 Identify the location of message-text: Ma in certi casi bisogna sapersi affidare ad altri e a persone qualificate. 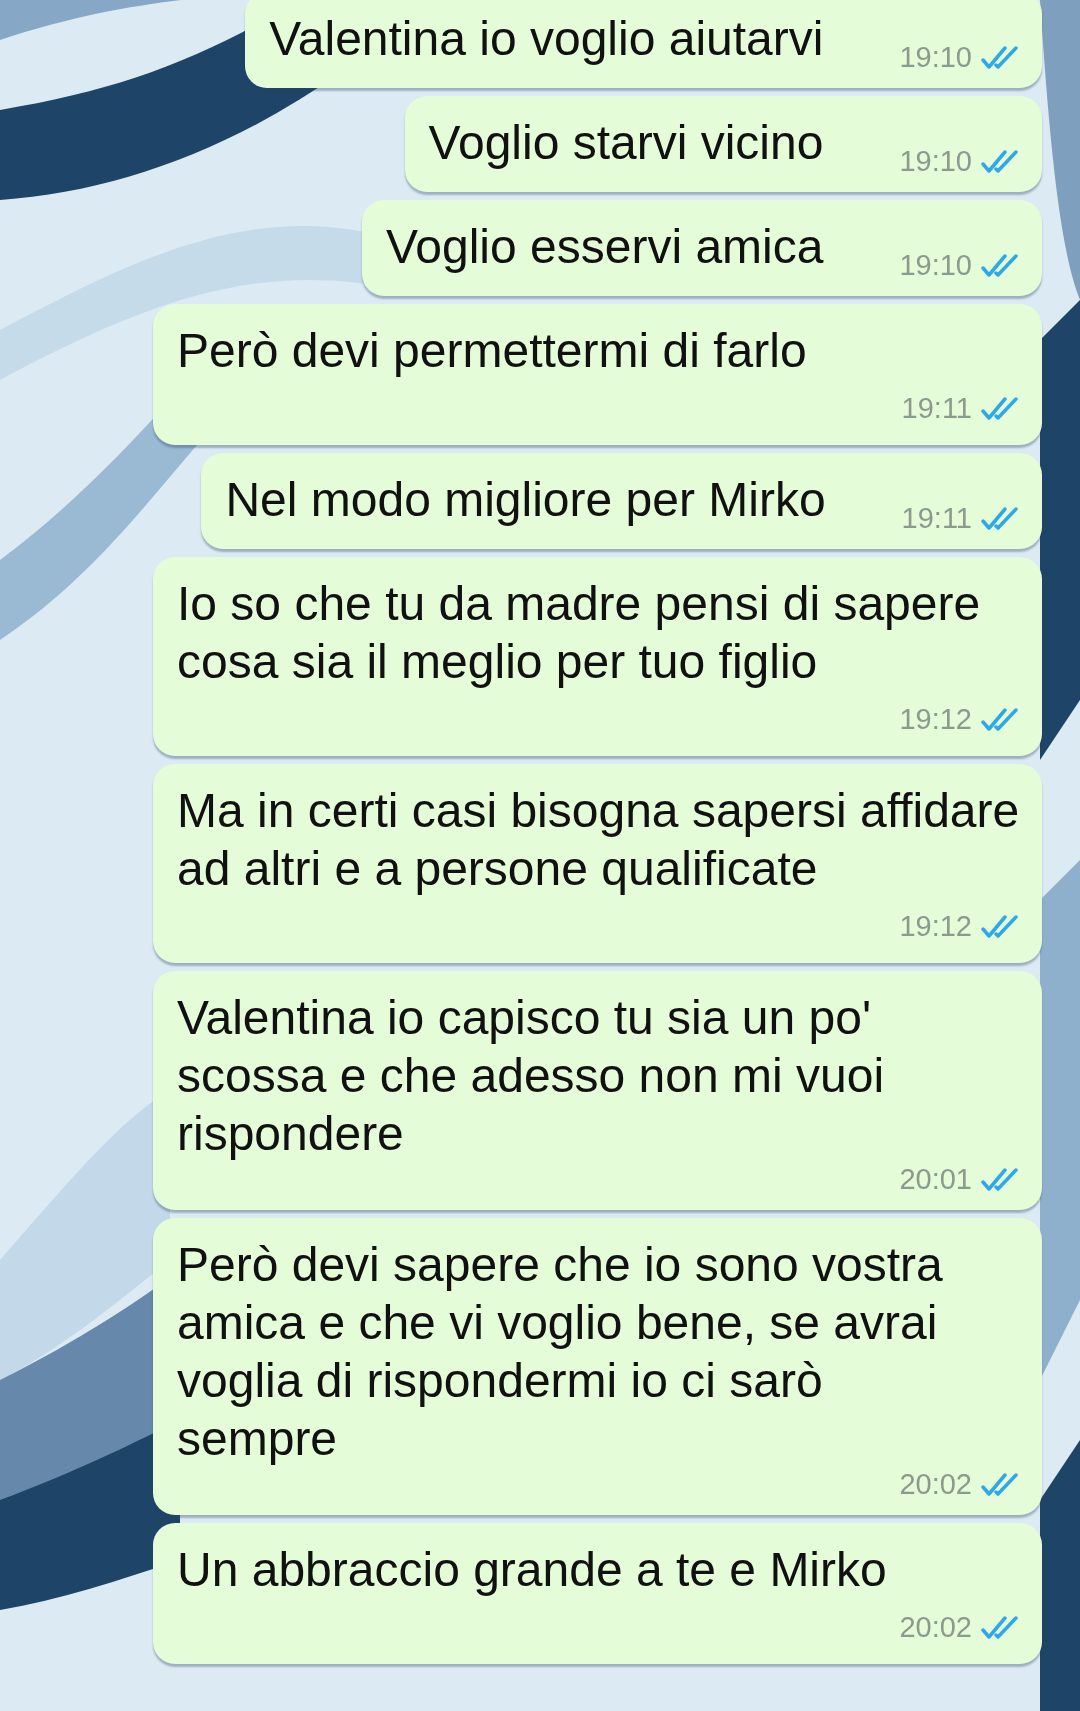
(598, 840).